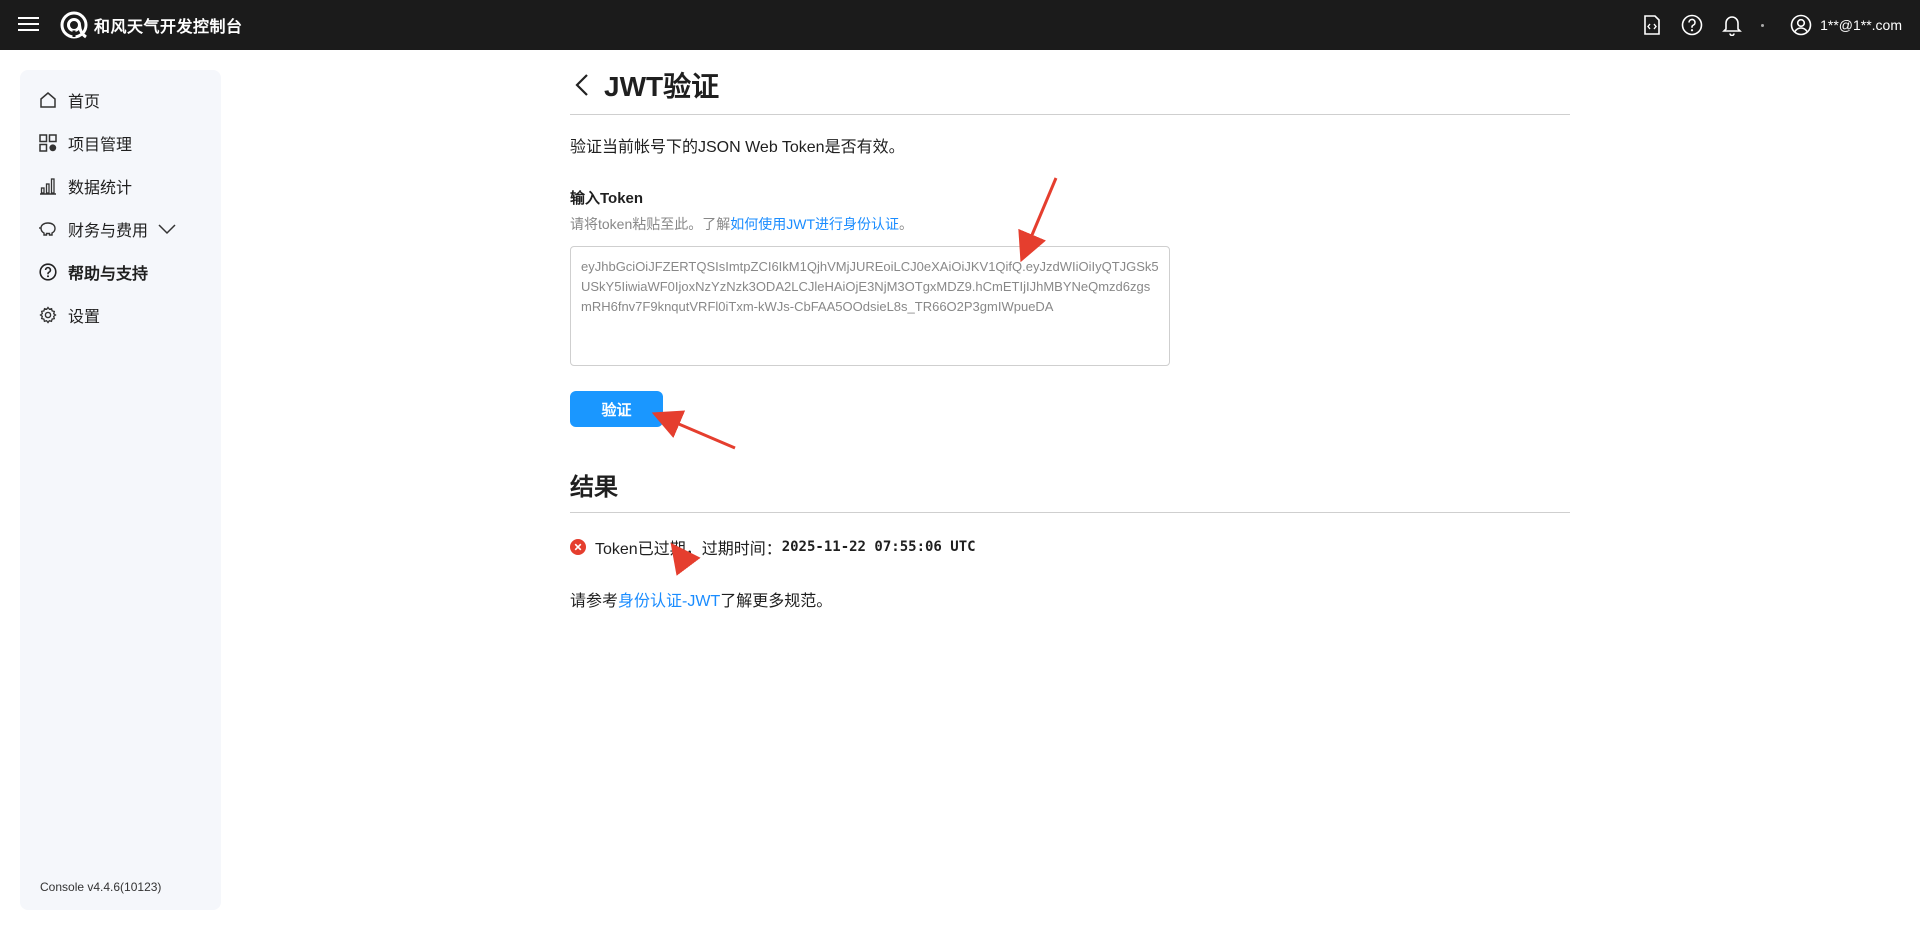 The height and width of the screenshot is (929, 1920). I want to click on sidebar-item-label: 帮助与支持, so click(108, 274).